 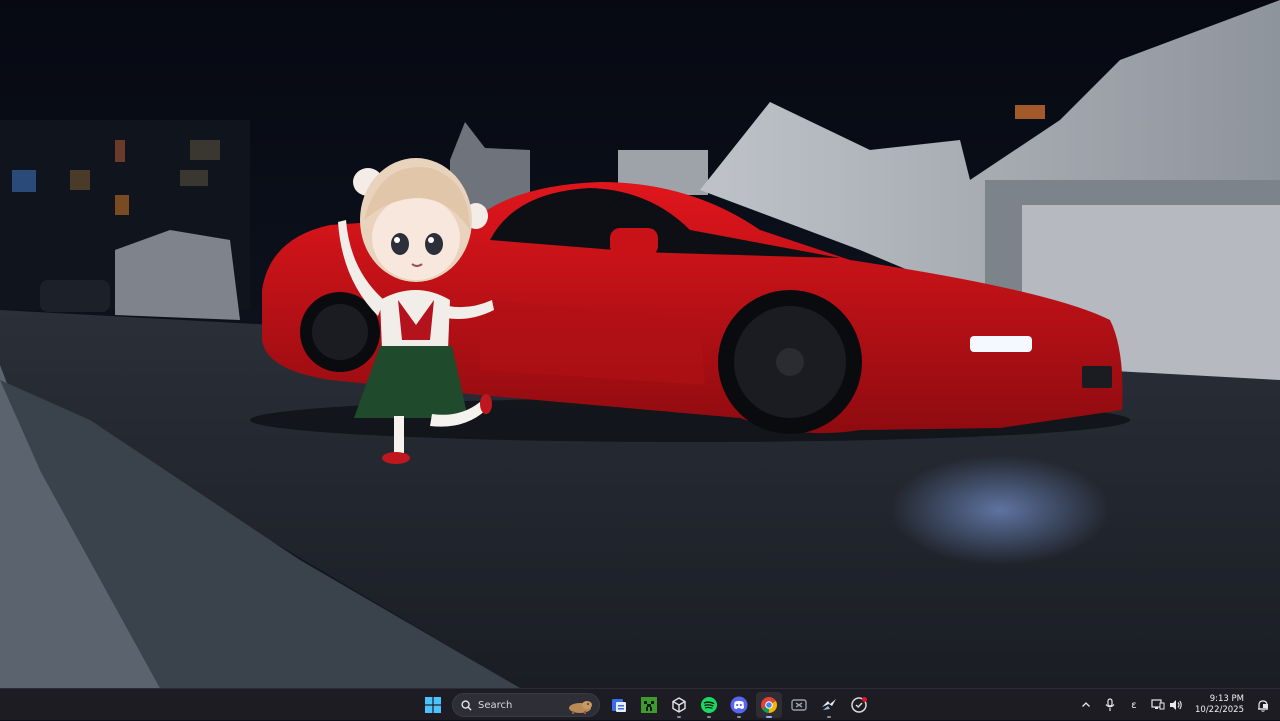 I want to click on microphone-button, so click(x=1110, y=705).